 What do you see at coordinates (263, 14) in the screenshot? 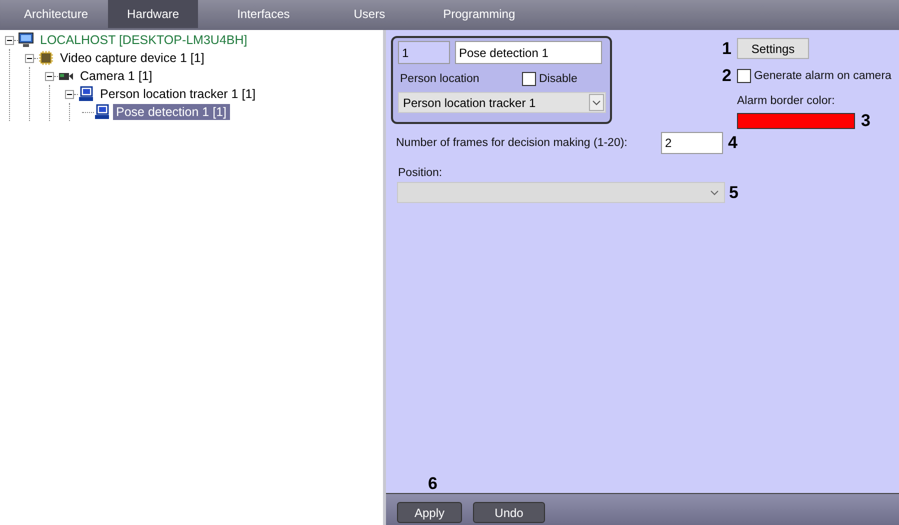
I see `tab: Interfaces` at bounding box center [263, 14].